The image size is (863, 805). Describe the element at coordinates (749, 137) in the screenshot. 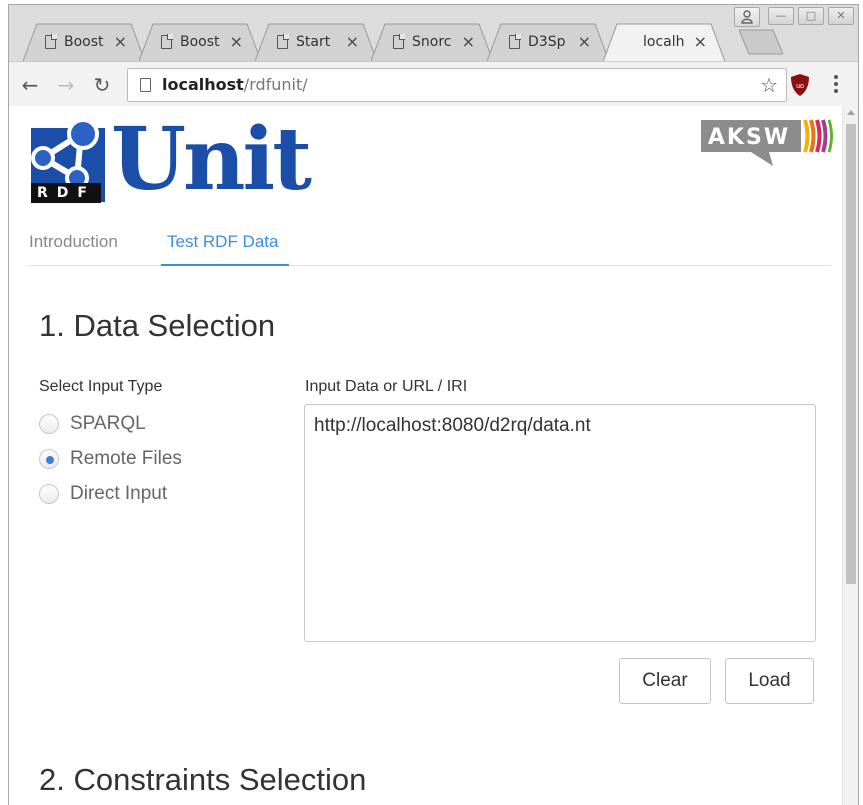

I see `aksw-logo-text: AKSW` at that location.